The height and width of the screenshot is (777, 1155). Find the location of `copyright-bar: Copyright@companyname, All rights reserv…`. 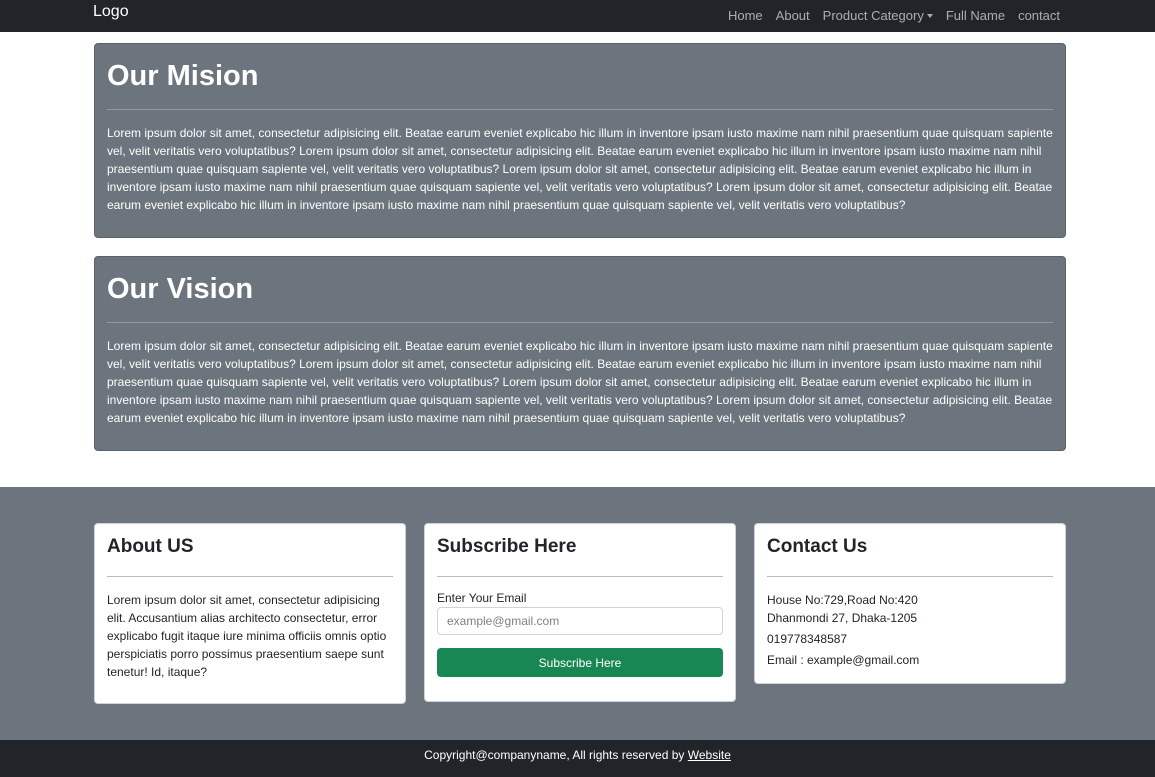

copyright-bar: Copyright@companyname, All rights reserv… is located at coordinates (577, 758).